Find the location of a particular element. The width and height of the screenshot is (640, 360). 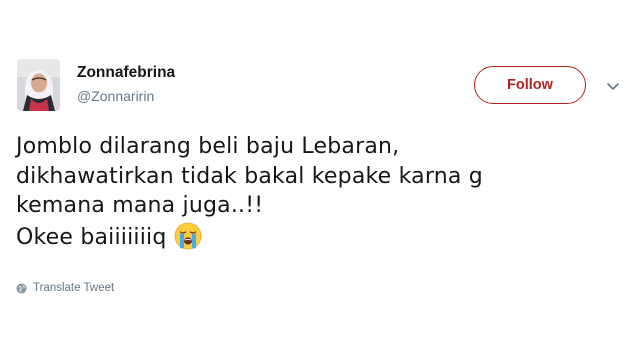

globe-icon is located at coordinates (21, 288).